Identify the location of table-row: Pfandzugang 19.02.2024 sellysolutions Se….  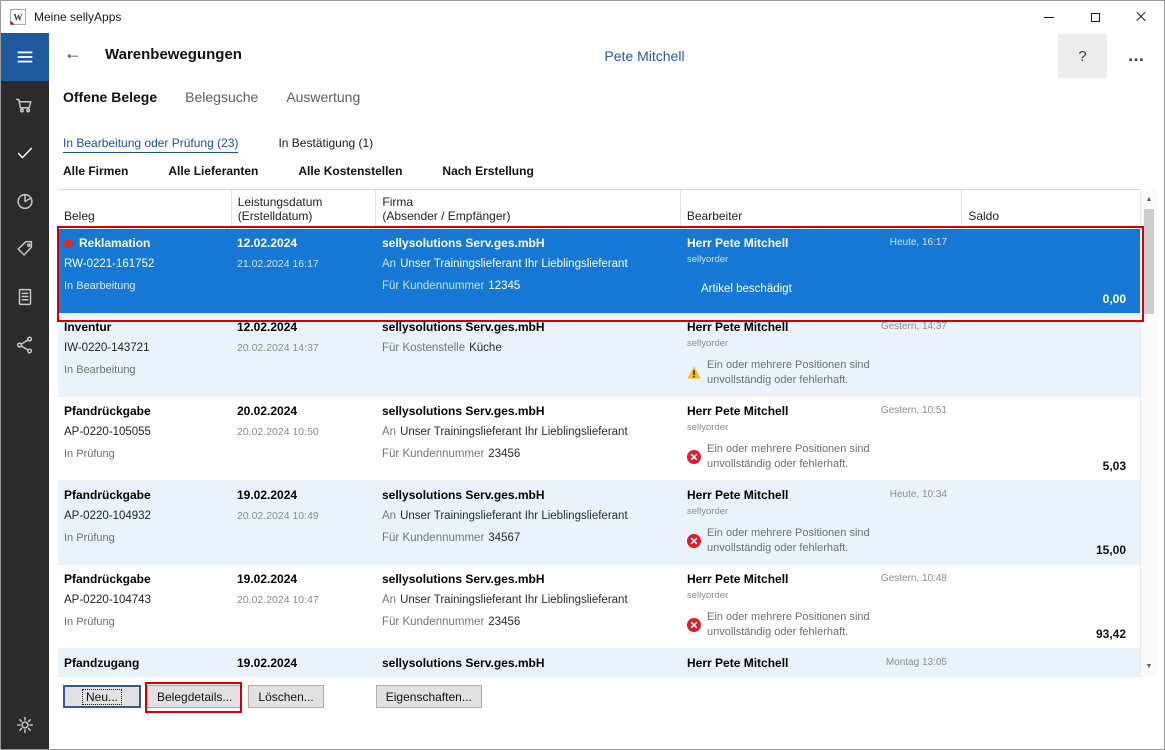
(599, 663).